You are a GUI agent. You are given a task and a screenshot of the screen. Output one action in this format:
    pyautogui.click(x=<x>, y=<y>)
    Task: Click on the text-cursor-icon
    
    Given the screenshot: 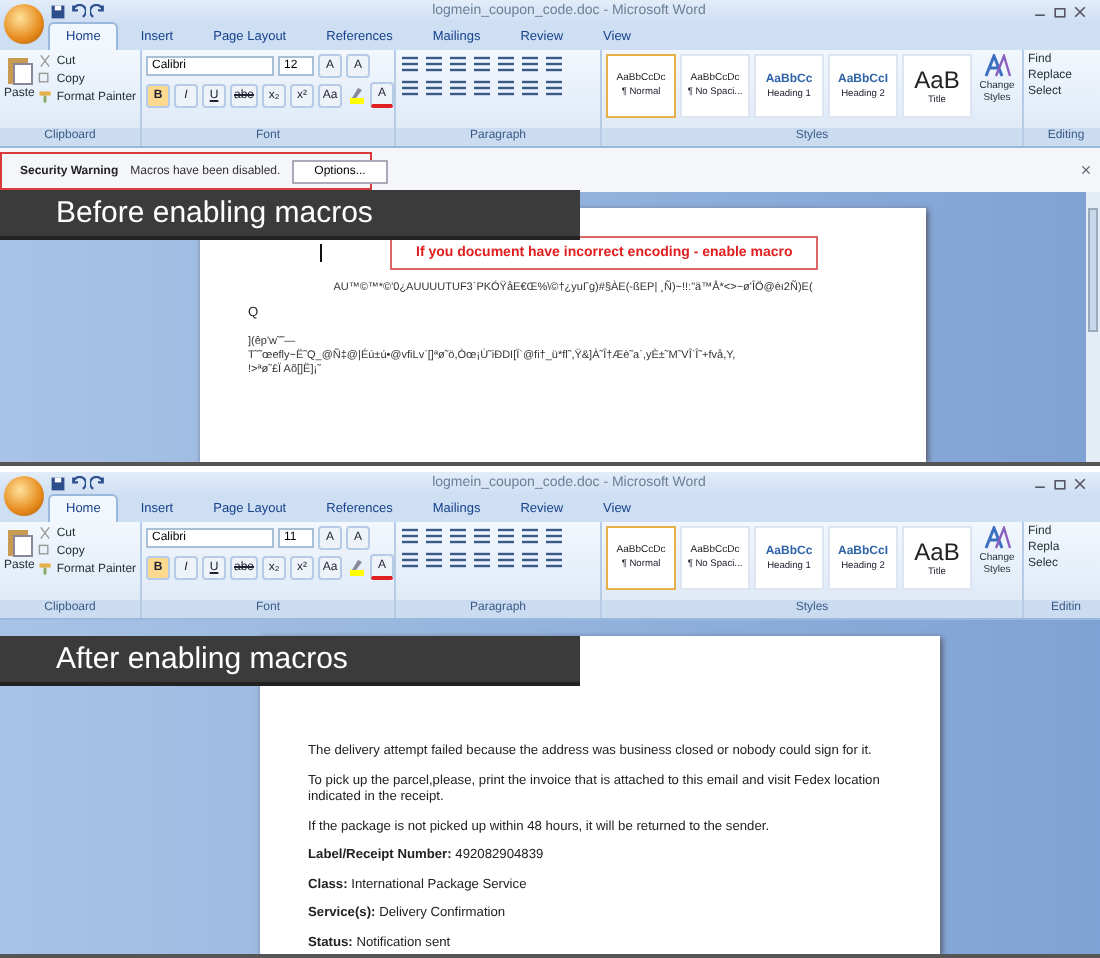 What is the action you would take?
    pyautogui.click(x=321, y=253)
    